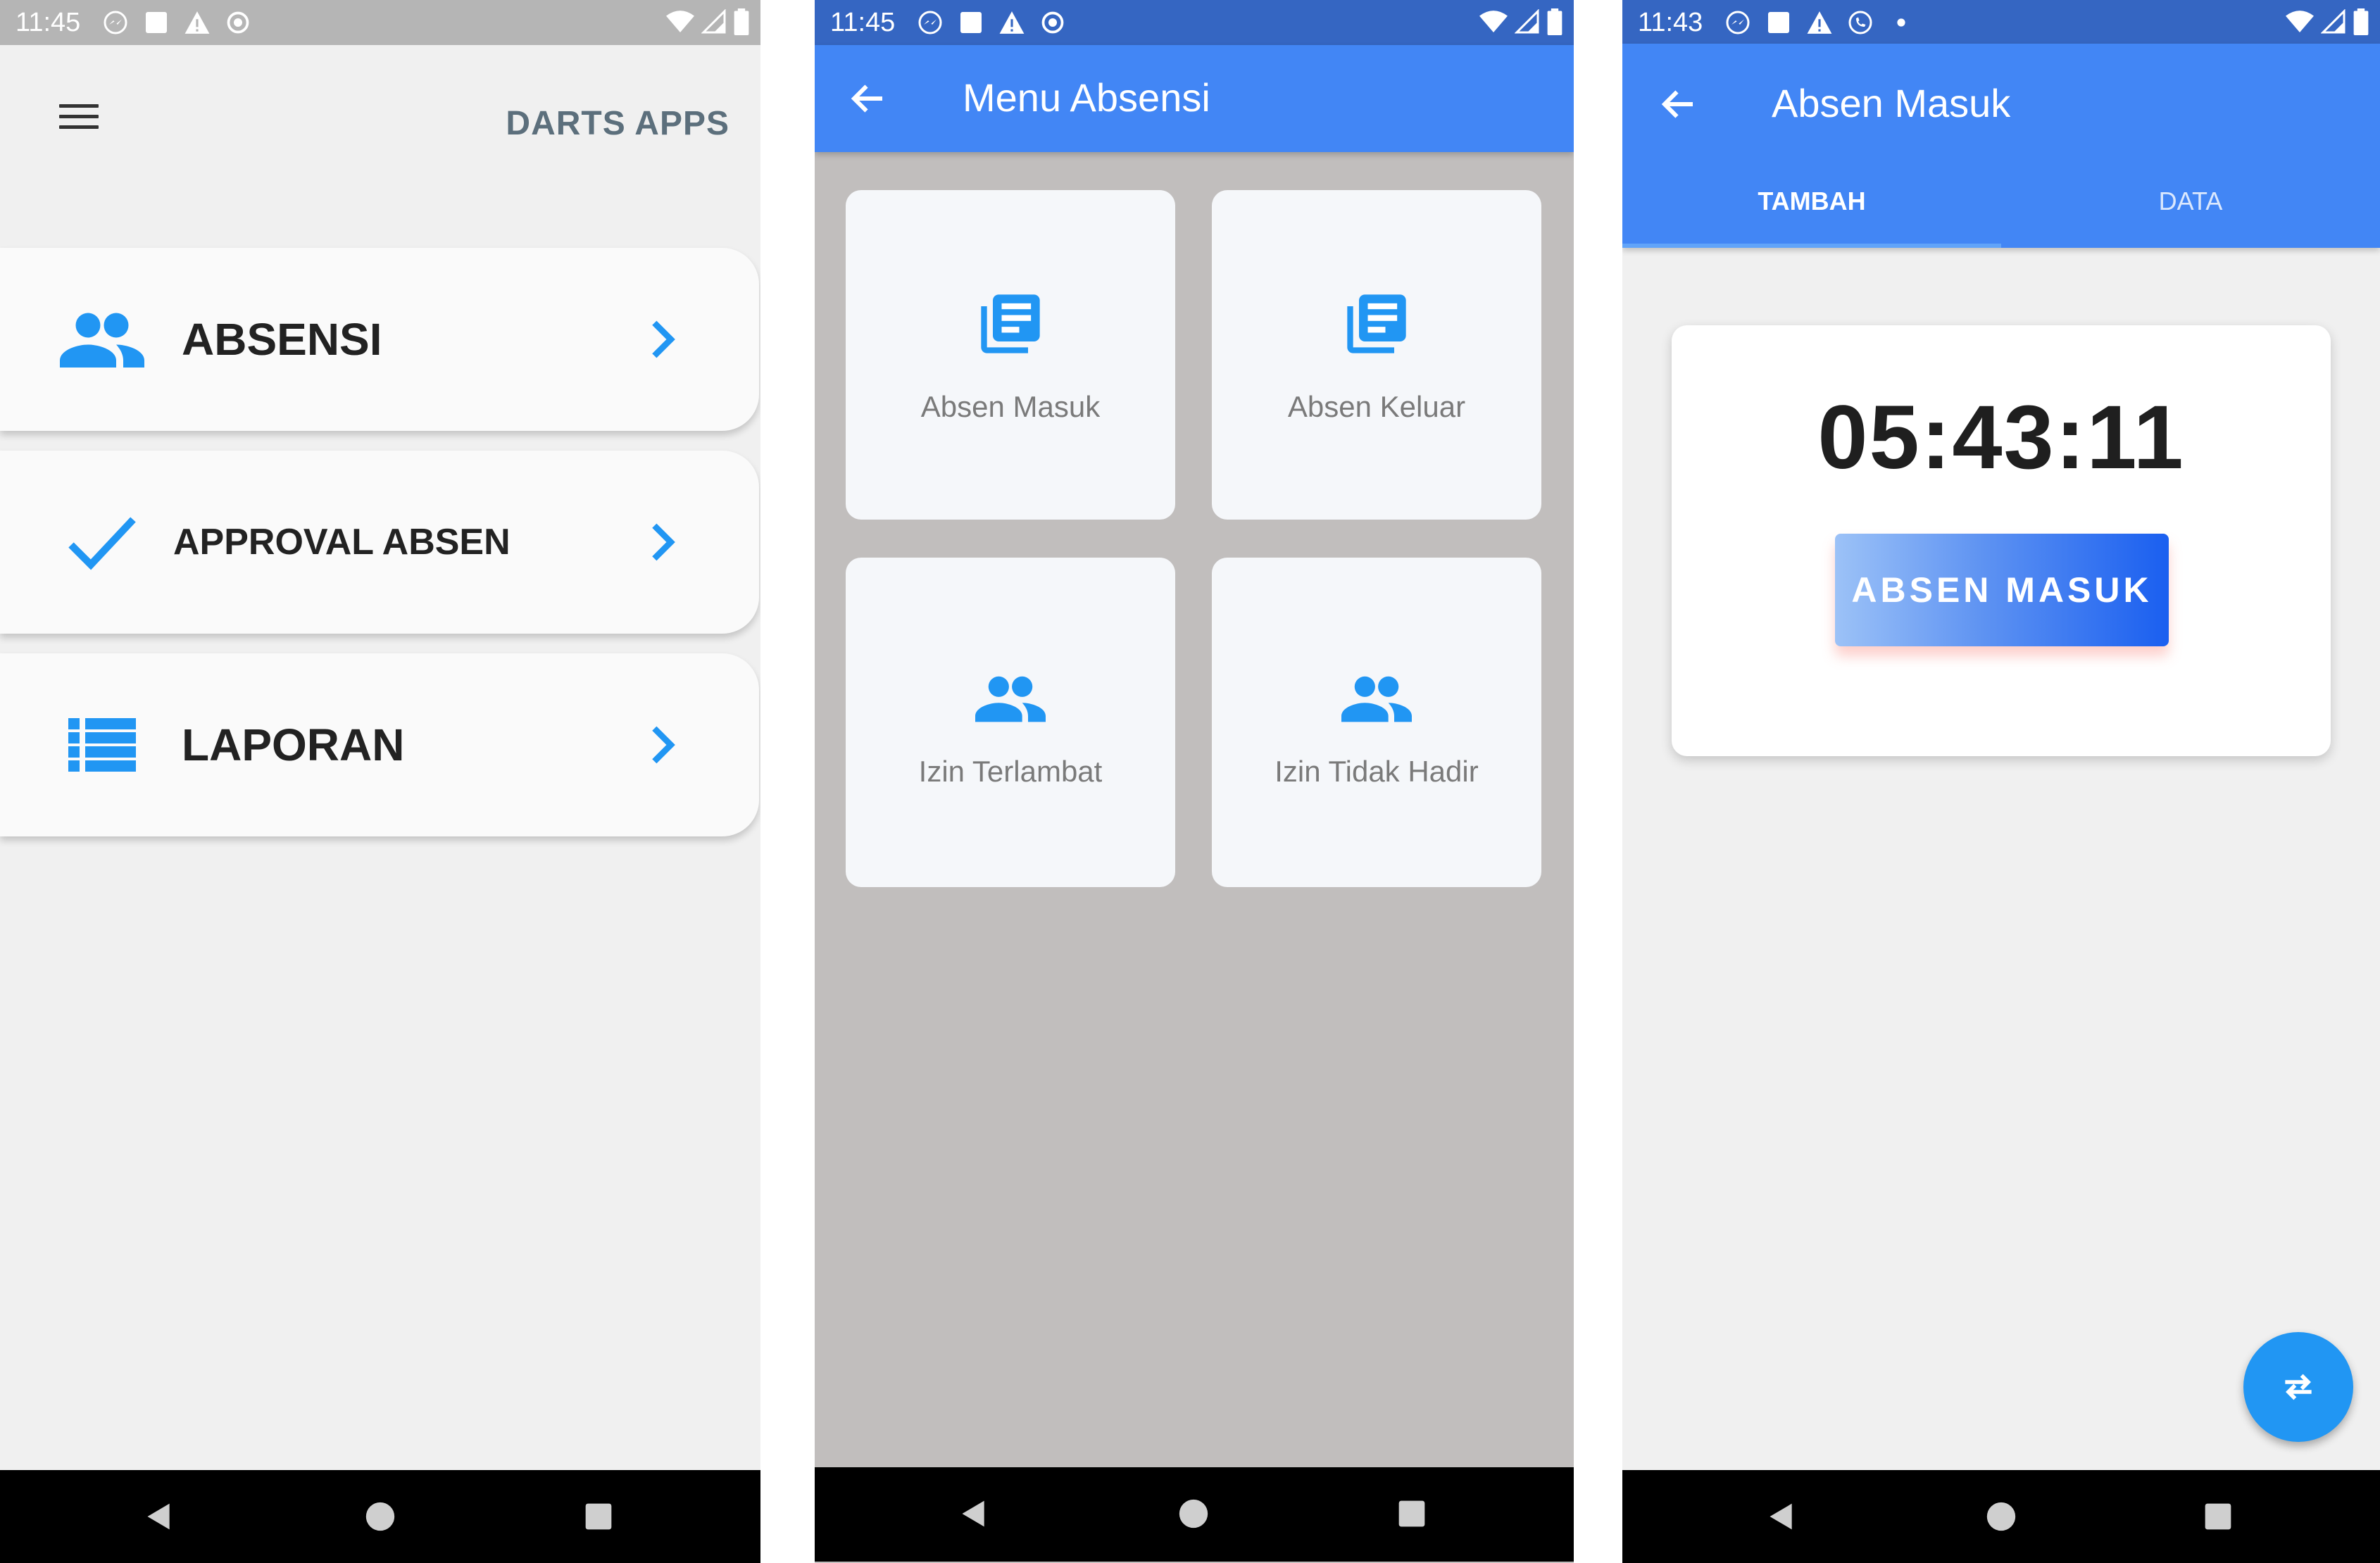 This screenshot has width=2380, height=1563. Describe the element at coordinates (1811, 201) in the screenshot. I see `tab-tambah: TAMBAH` at that location.